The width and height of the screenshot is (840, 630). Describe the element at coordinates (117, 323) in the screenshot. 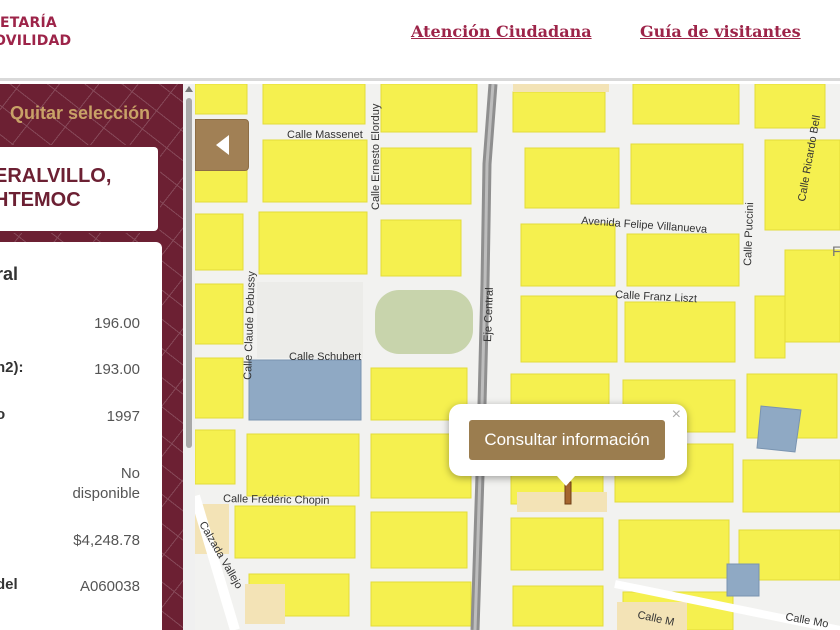

I see `info-row-value: 196.00` at that location.